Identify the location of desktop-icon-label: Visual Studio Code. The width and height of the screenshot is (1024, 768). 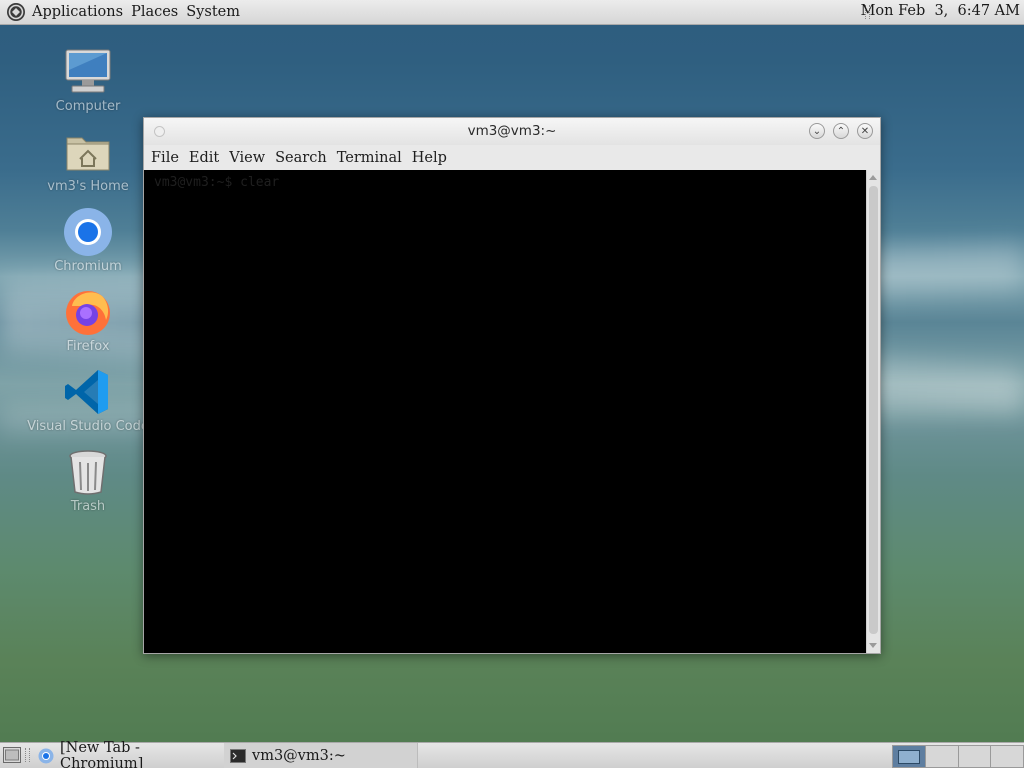
(88, 426).